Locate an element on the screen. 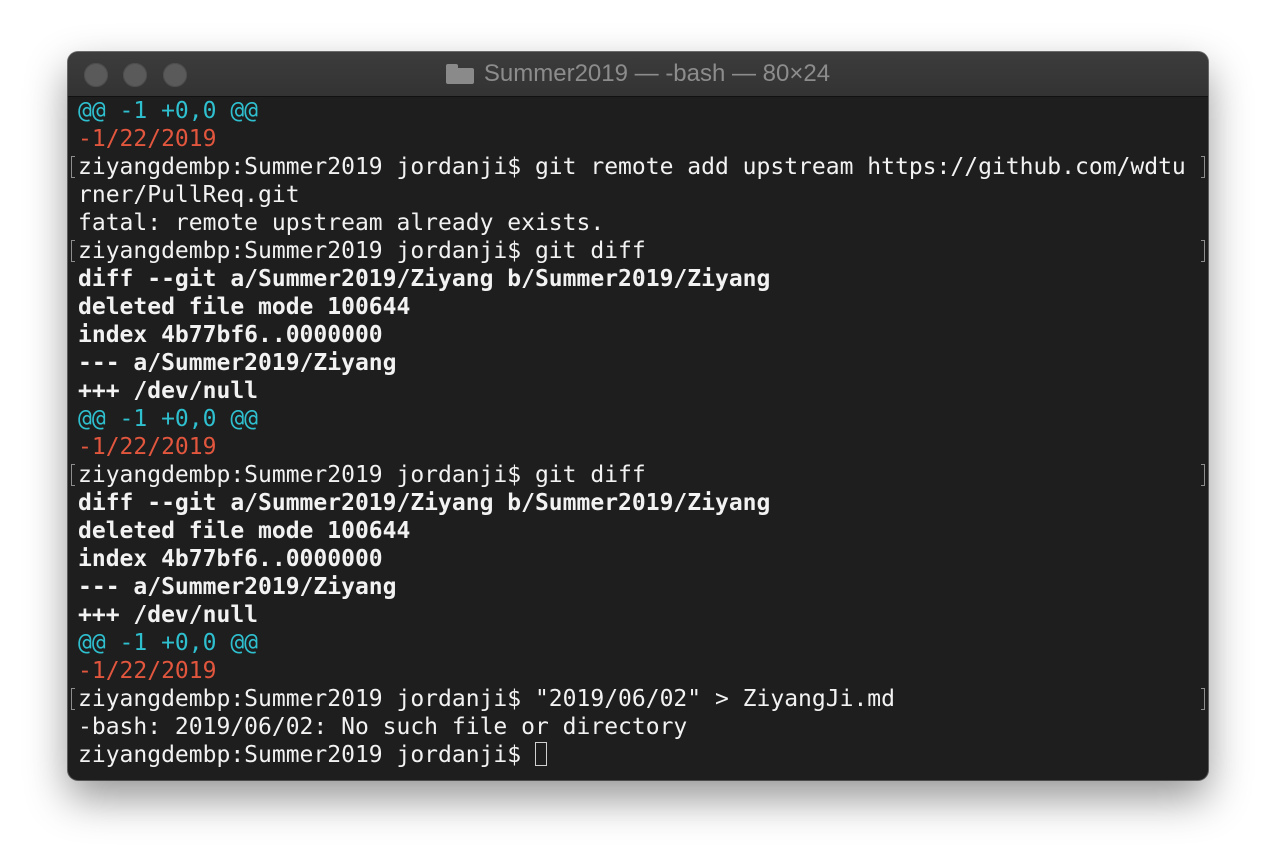 The height and width of the screenshot is (866, 1276). output-line: fatal: remote upstream already exists. is located at coordinates (643, 223).